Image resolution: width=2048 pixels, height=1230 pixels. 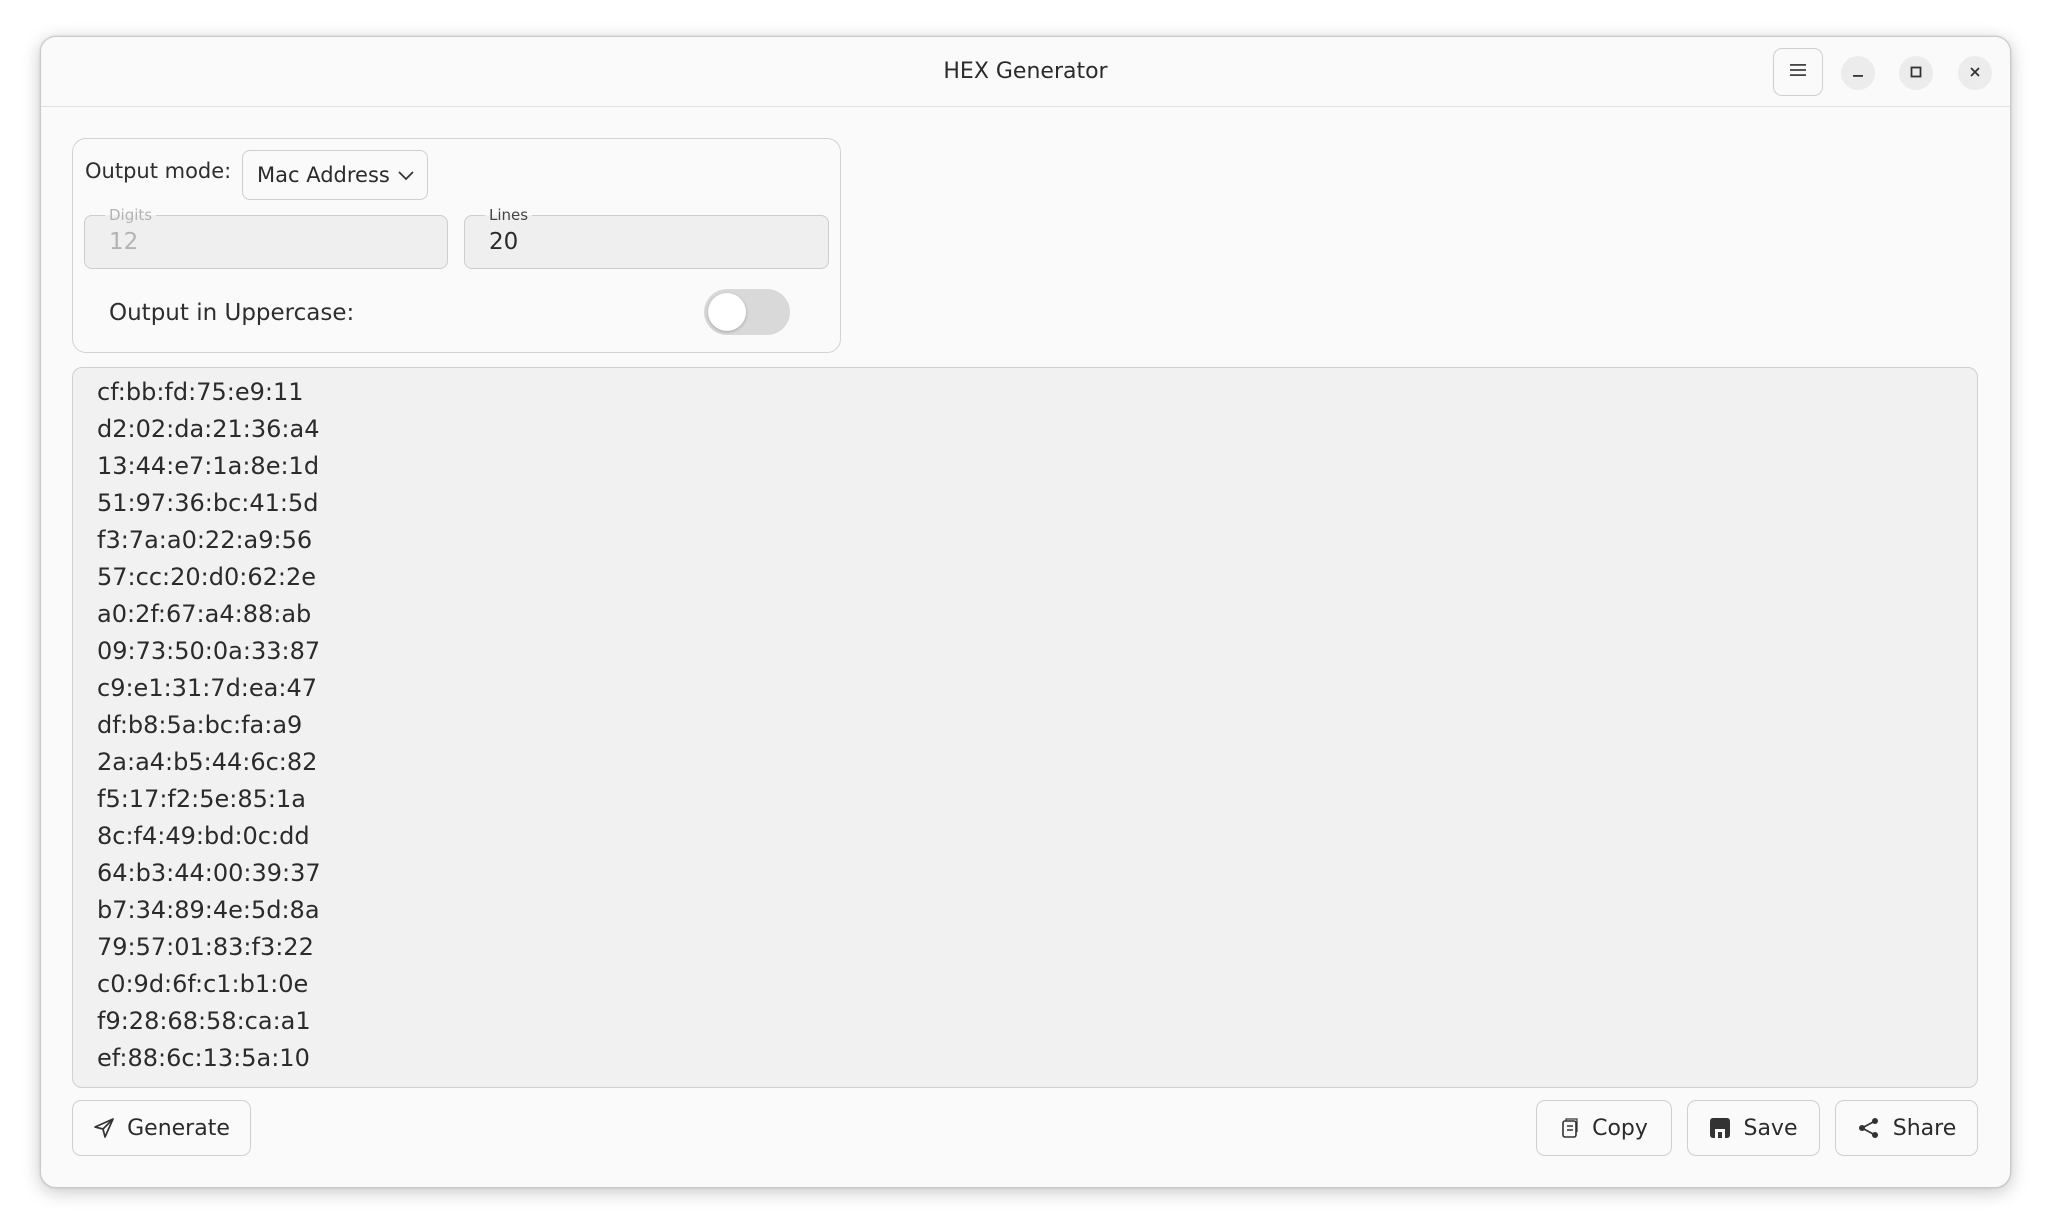 I want to click on window-title: HEX Generator, so click(x=1025, y=71).